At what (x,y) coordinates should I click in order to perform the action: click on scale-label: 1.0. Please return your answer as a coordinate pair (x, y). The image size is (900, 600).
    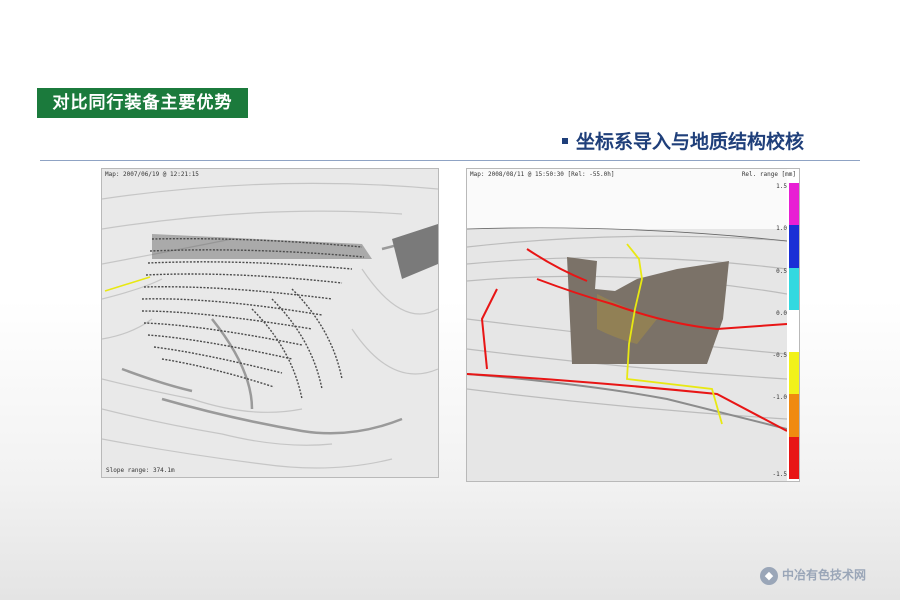
    Looking at the image, I should click on (781, 229).